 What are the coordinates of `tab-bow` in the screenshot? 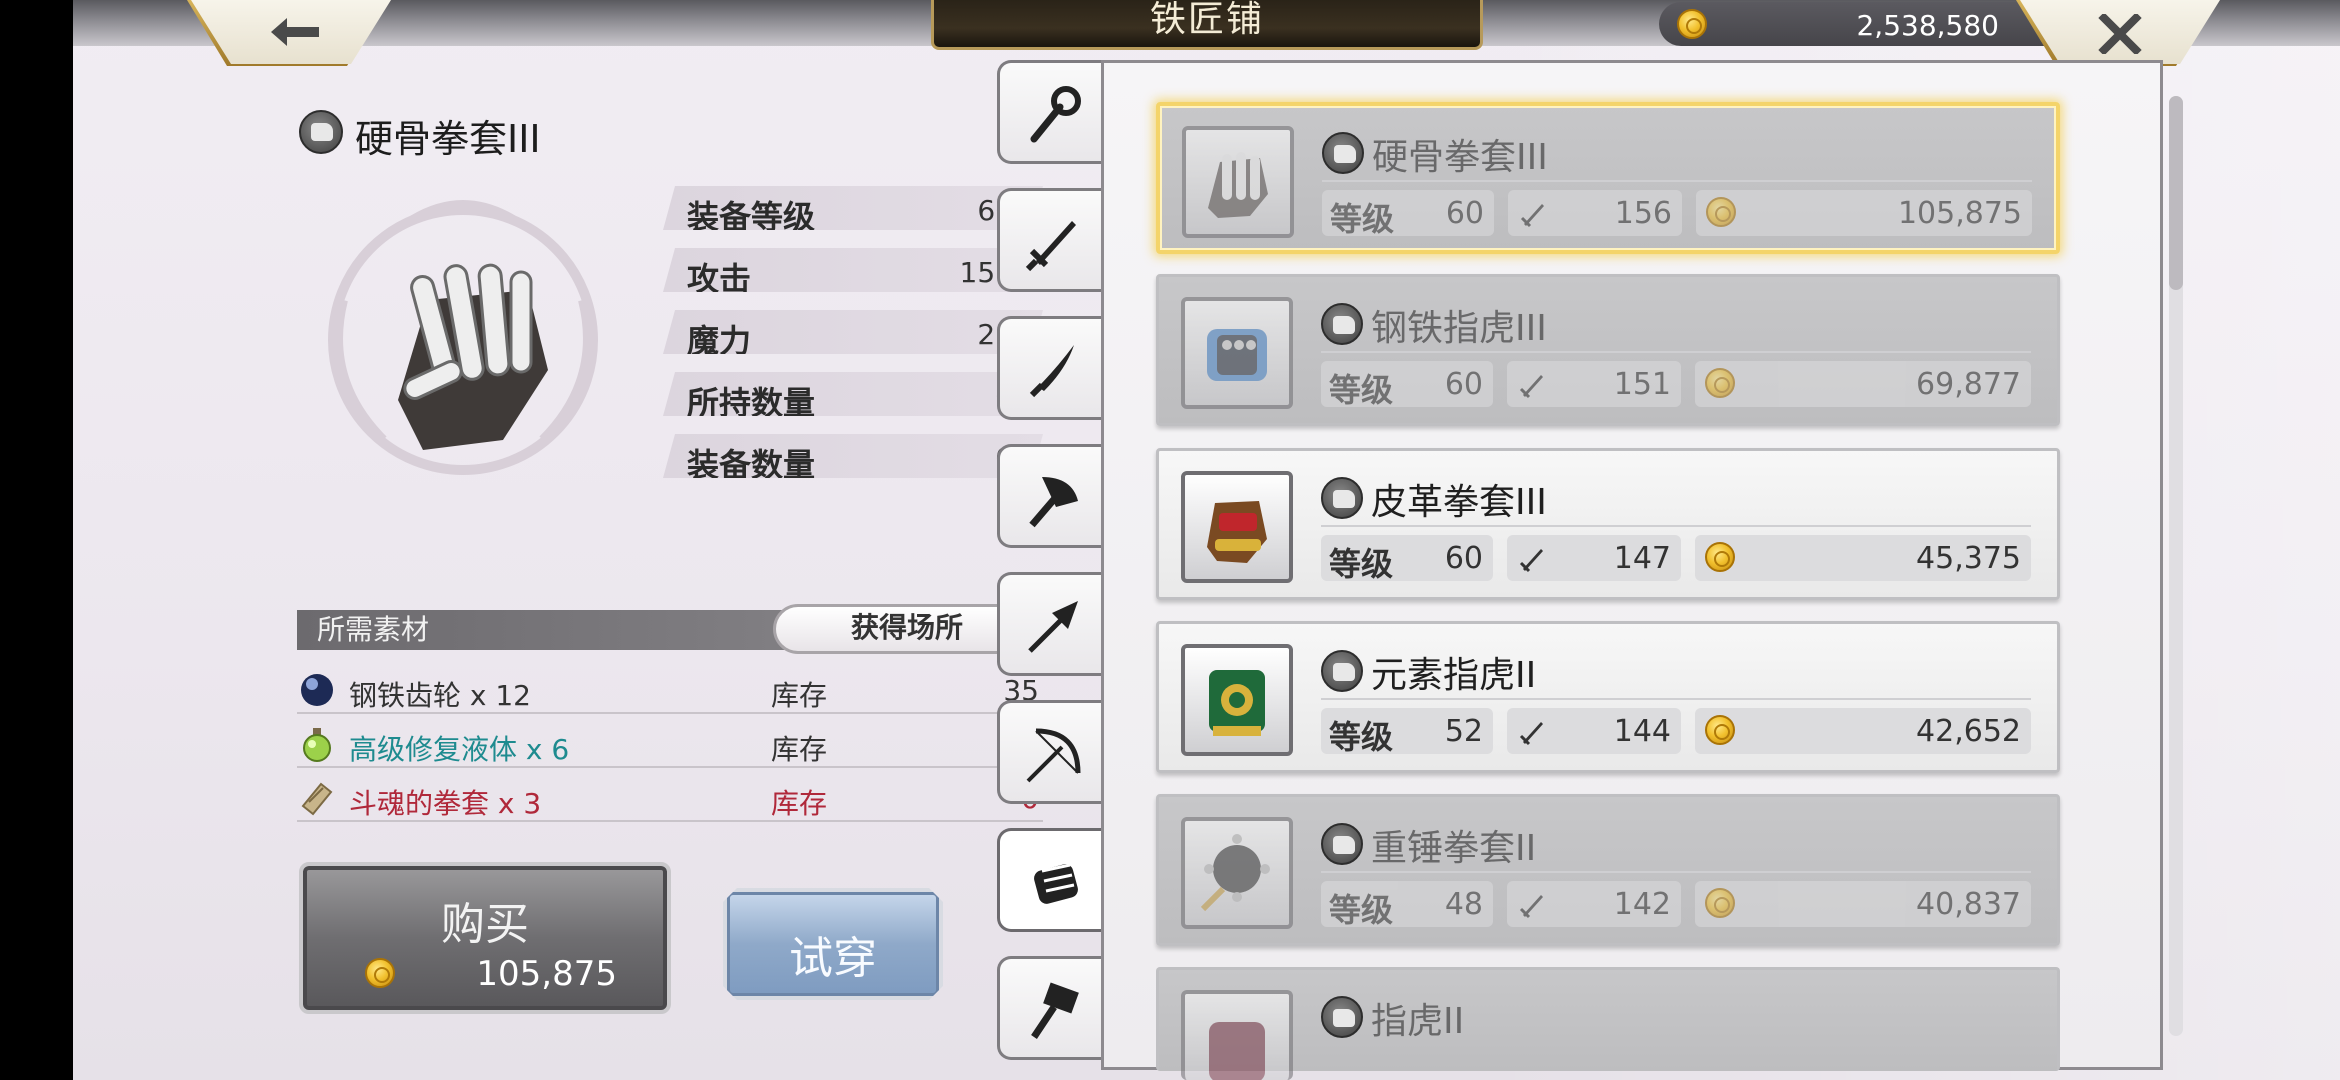 It's located at (1051, 752).